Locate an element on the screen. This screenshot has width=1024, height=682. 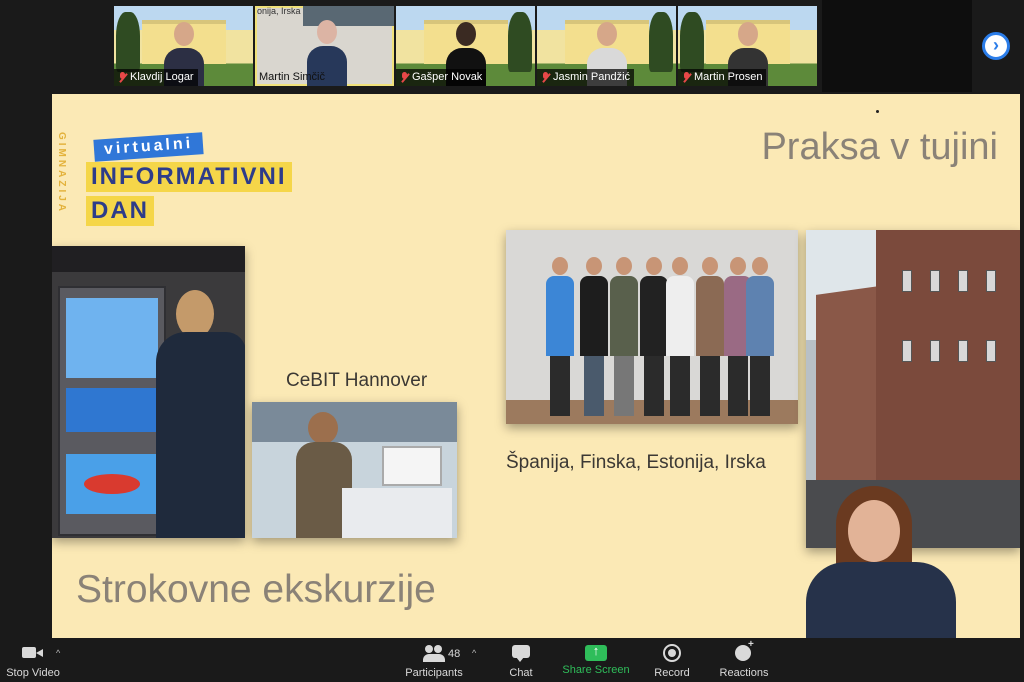
presenter-face is located at coordinates (874, 531).